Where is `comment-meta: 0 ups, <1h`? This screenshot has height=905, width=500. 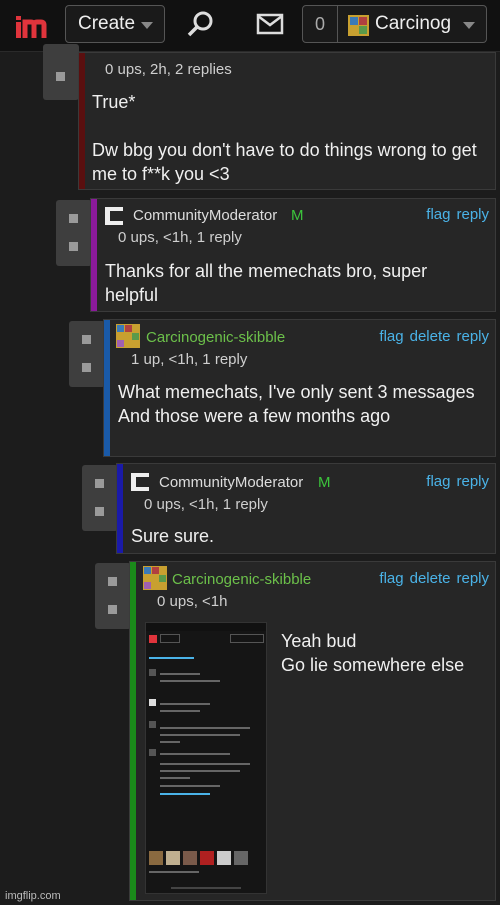
comment-meta: 0 ups, <1h is located at coordinates (192, 601).